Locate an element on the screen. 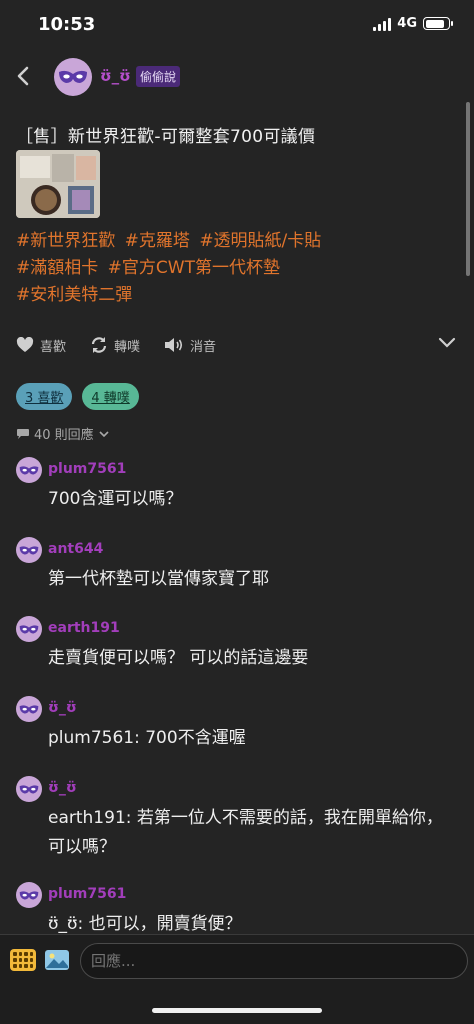 This screenshot has width=474, height=1024. like-button: 喜歡 is located at coordinates (41, 345).